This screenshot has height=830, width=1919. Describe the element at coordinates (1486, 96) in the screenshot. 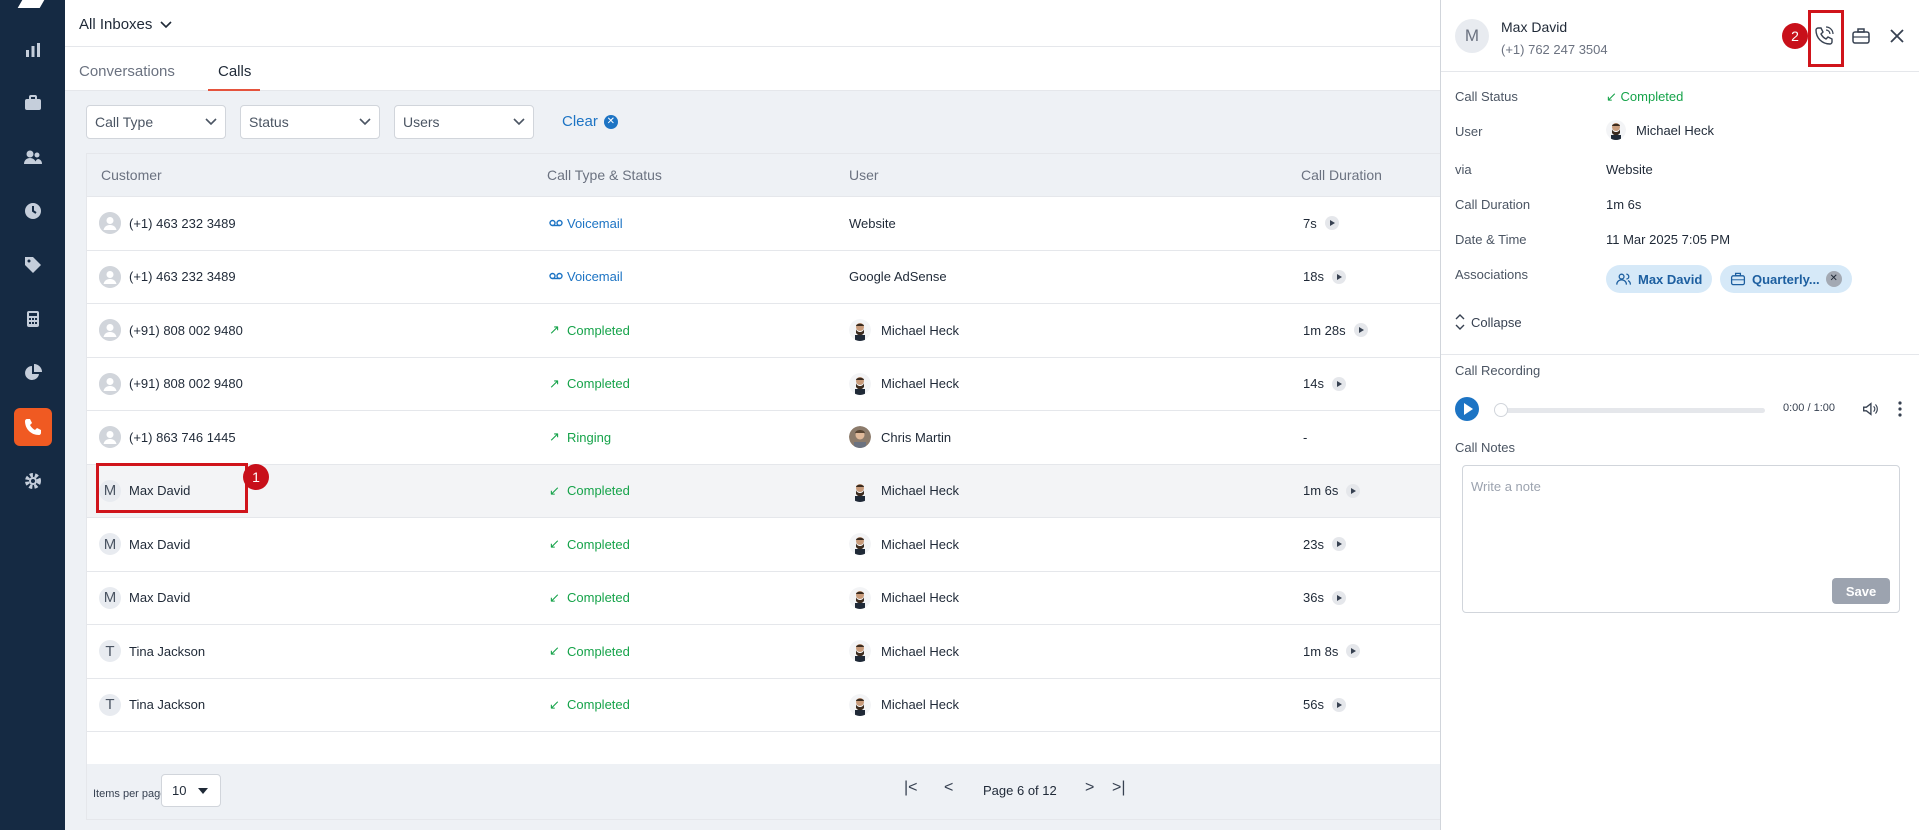

I see `call-status-label: Call Status` at that location.